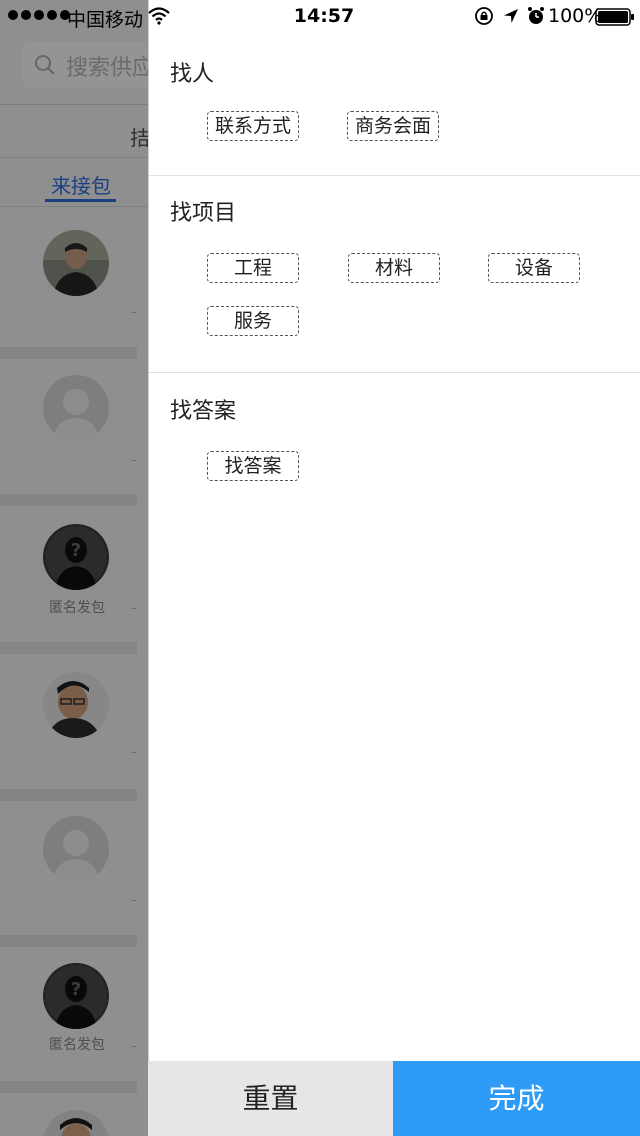  Describe the element at coordinates (270, 1098) in the screenshot. I see `reset-button: 重置` at that location.